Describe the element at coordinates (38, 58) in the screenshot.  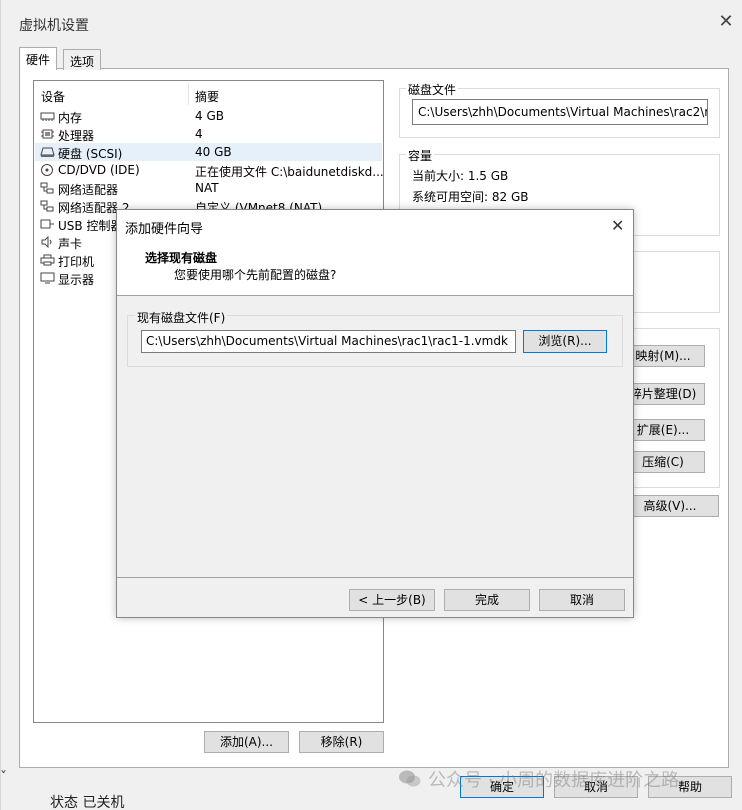
I see `tab-hardware: 硬件` at that location.